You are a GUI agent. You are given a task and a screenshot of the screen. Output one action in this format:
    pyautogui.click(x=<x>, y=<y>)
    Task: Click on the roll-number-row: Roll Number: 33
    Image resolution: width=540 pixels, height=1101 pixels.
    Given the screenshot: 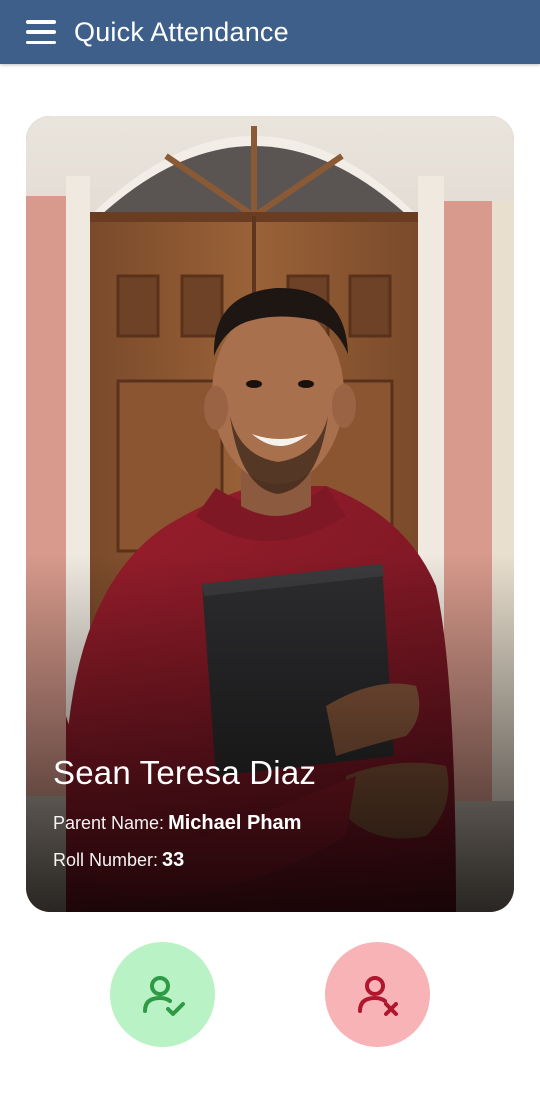 What is the action you would take?
    pyautogui.click(x=118, y=860)
    